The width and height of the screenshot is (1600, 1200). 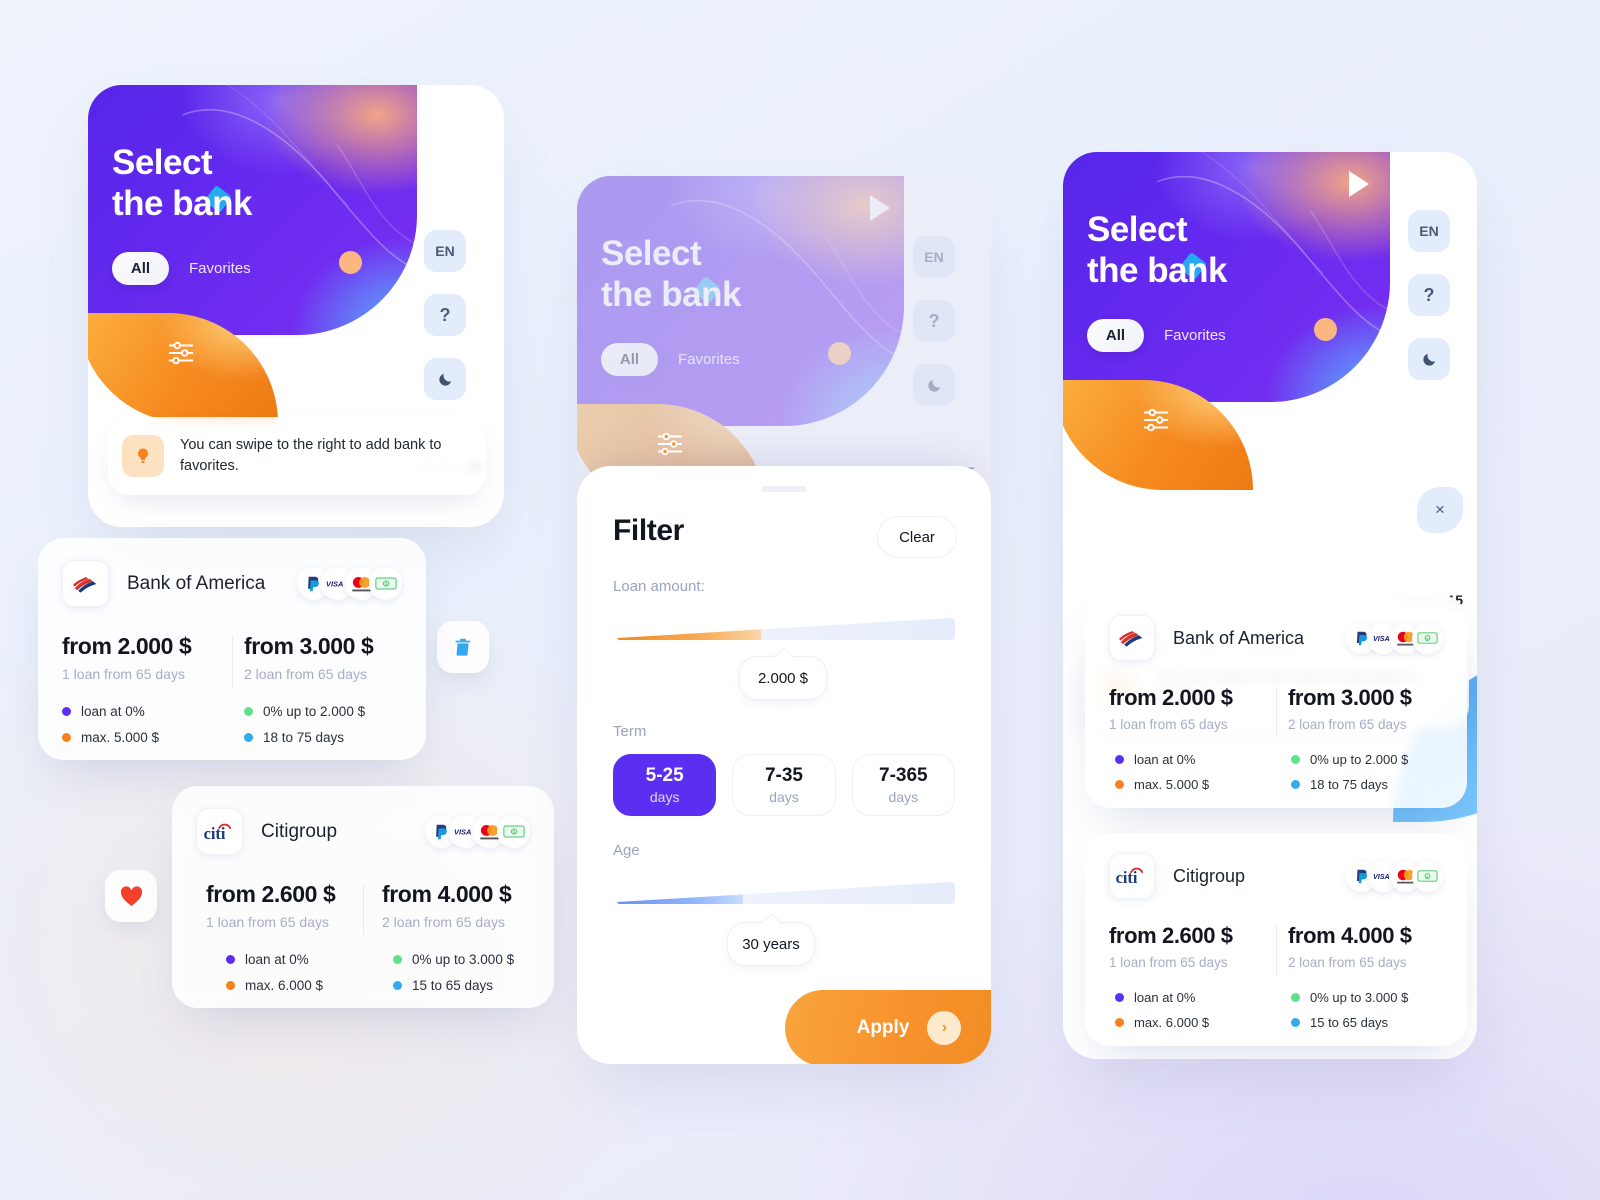 I want to click on bank-card-header: Bank of America VISA $, so click(x=232, y=583).